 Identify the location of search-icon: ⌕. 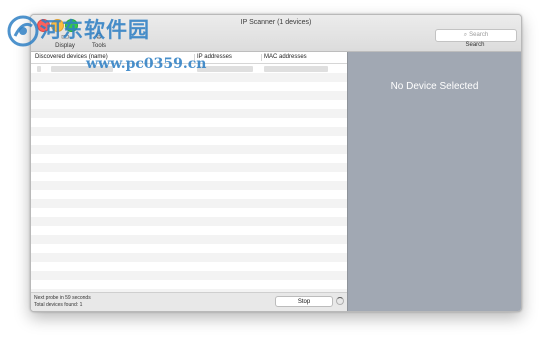
(465, 35).